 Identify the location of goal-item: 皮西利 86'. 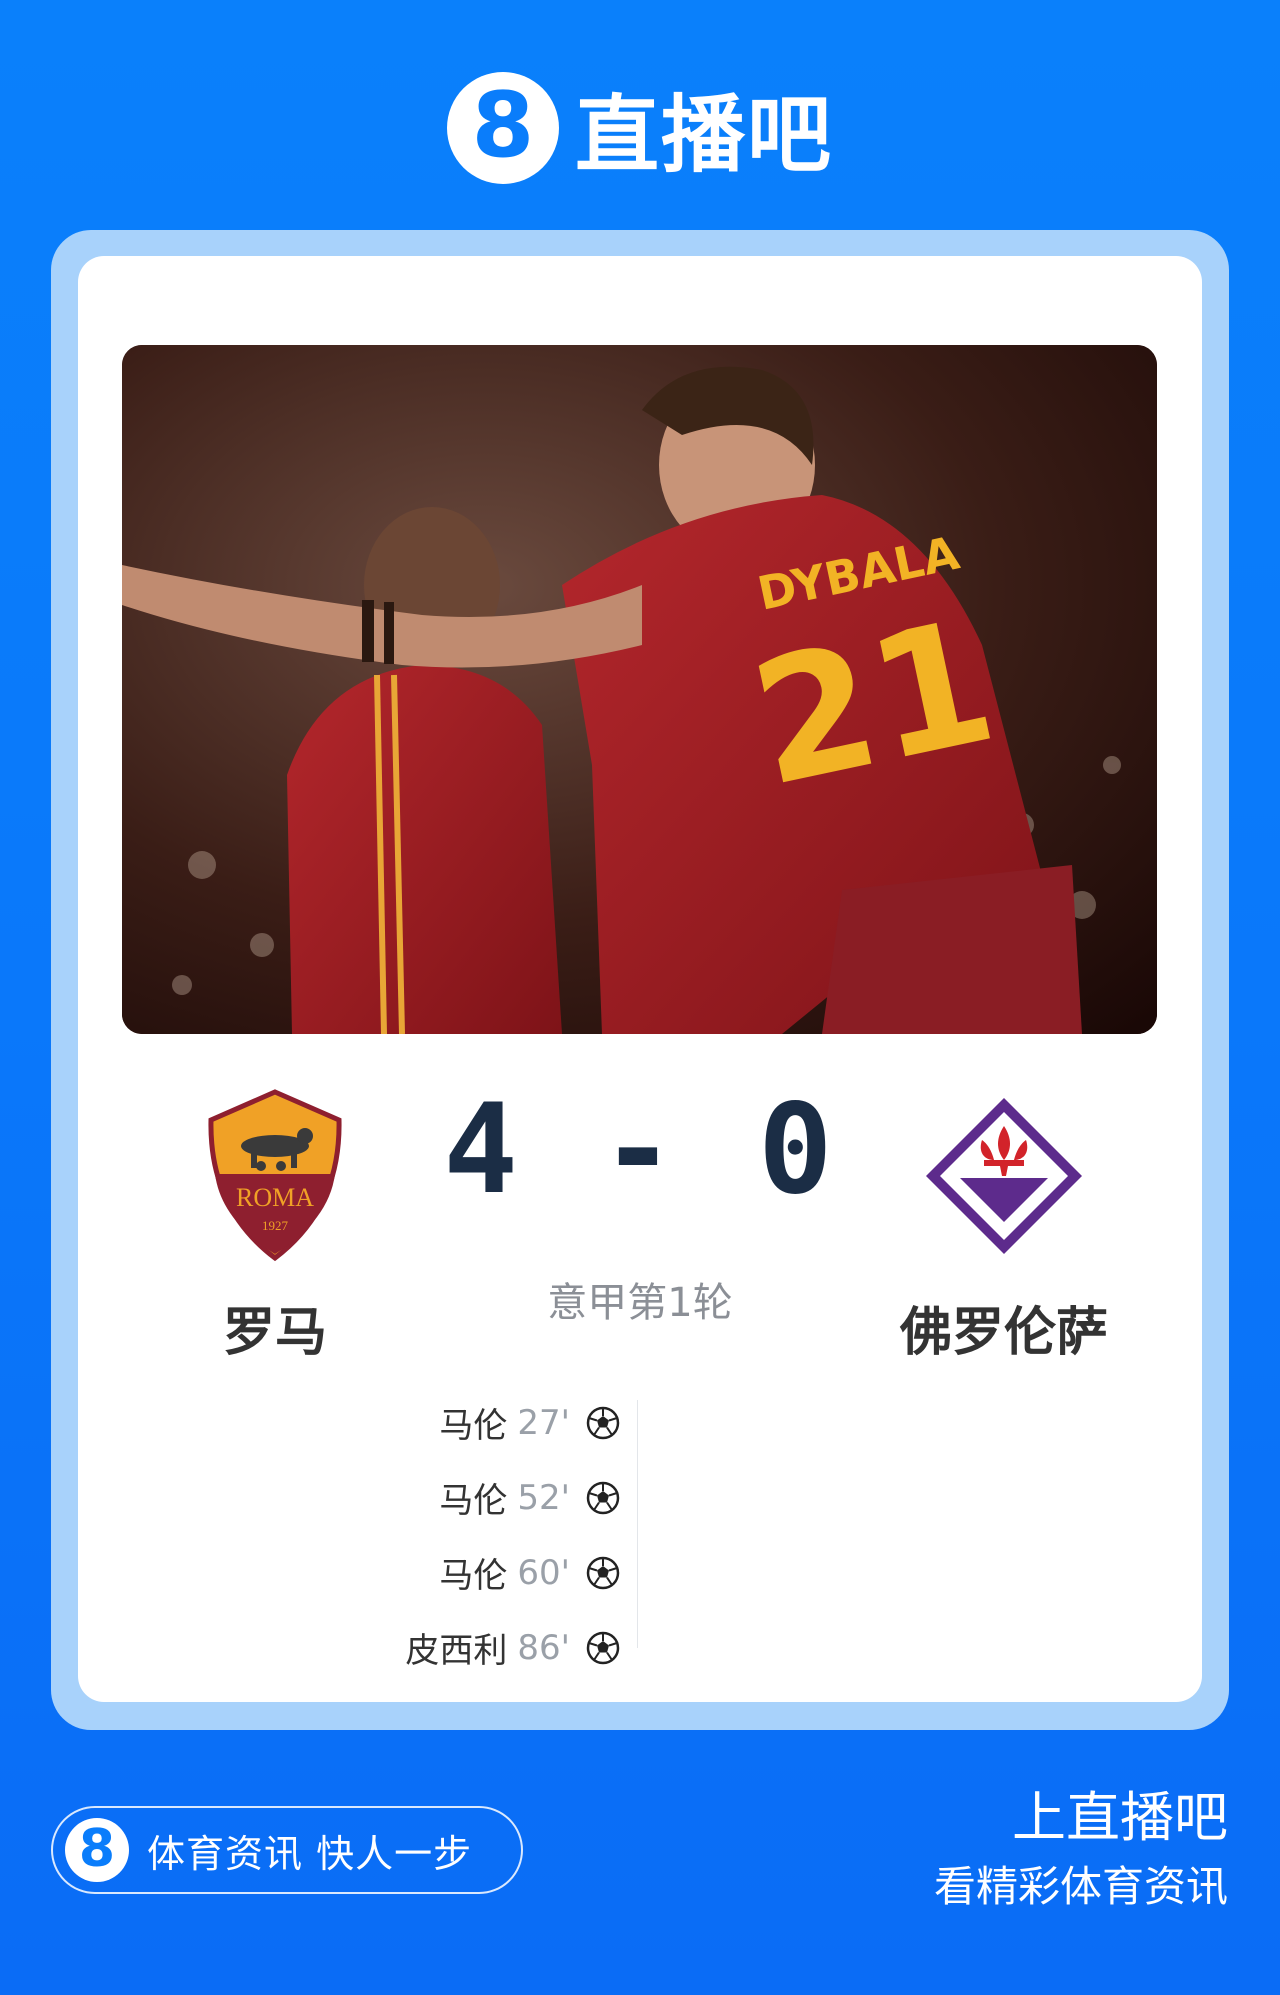
(460, 1647).